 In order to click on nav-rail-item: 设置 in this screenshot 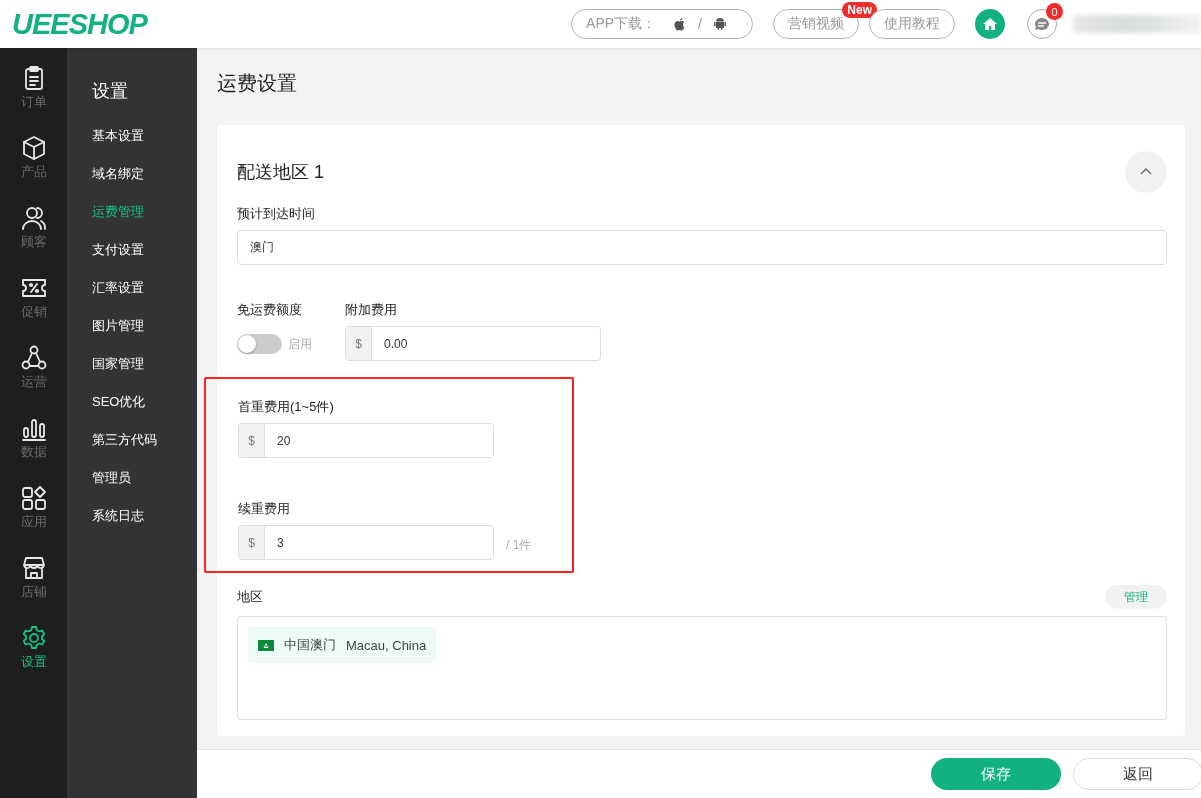, I will do `click(33, 659)`.